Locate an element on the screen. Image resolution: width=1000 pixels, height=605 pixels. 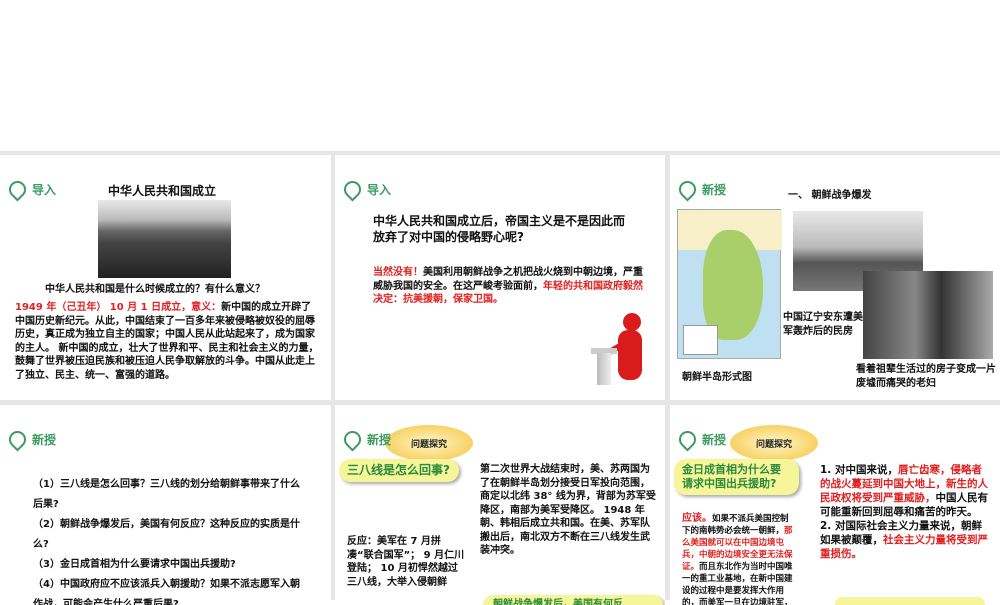
question-text: 中华人民共和国成立后，帝国主义是不是因此而放弃了对中国的侵略野心呢? is located at coordinates (499, 229).